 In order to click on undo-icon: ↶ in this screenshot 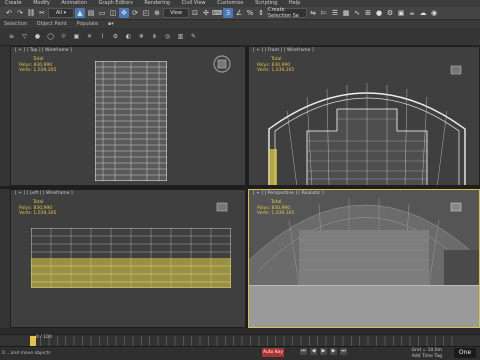, I will do `click(9, 13)`.